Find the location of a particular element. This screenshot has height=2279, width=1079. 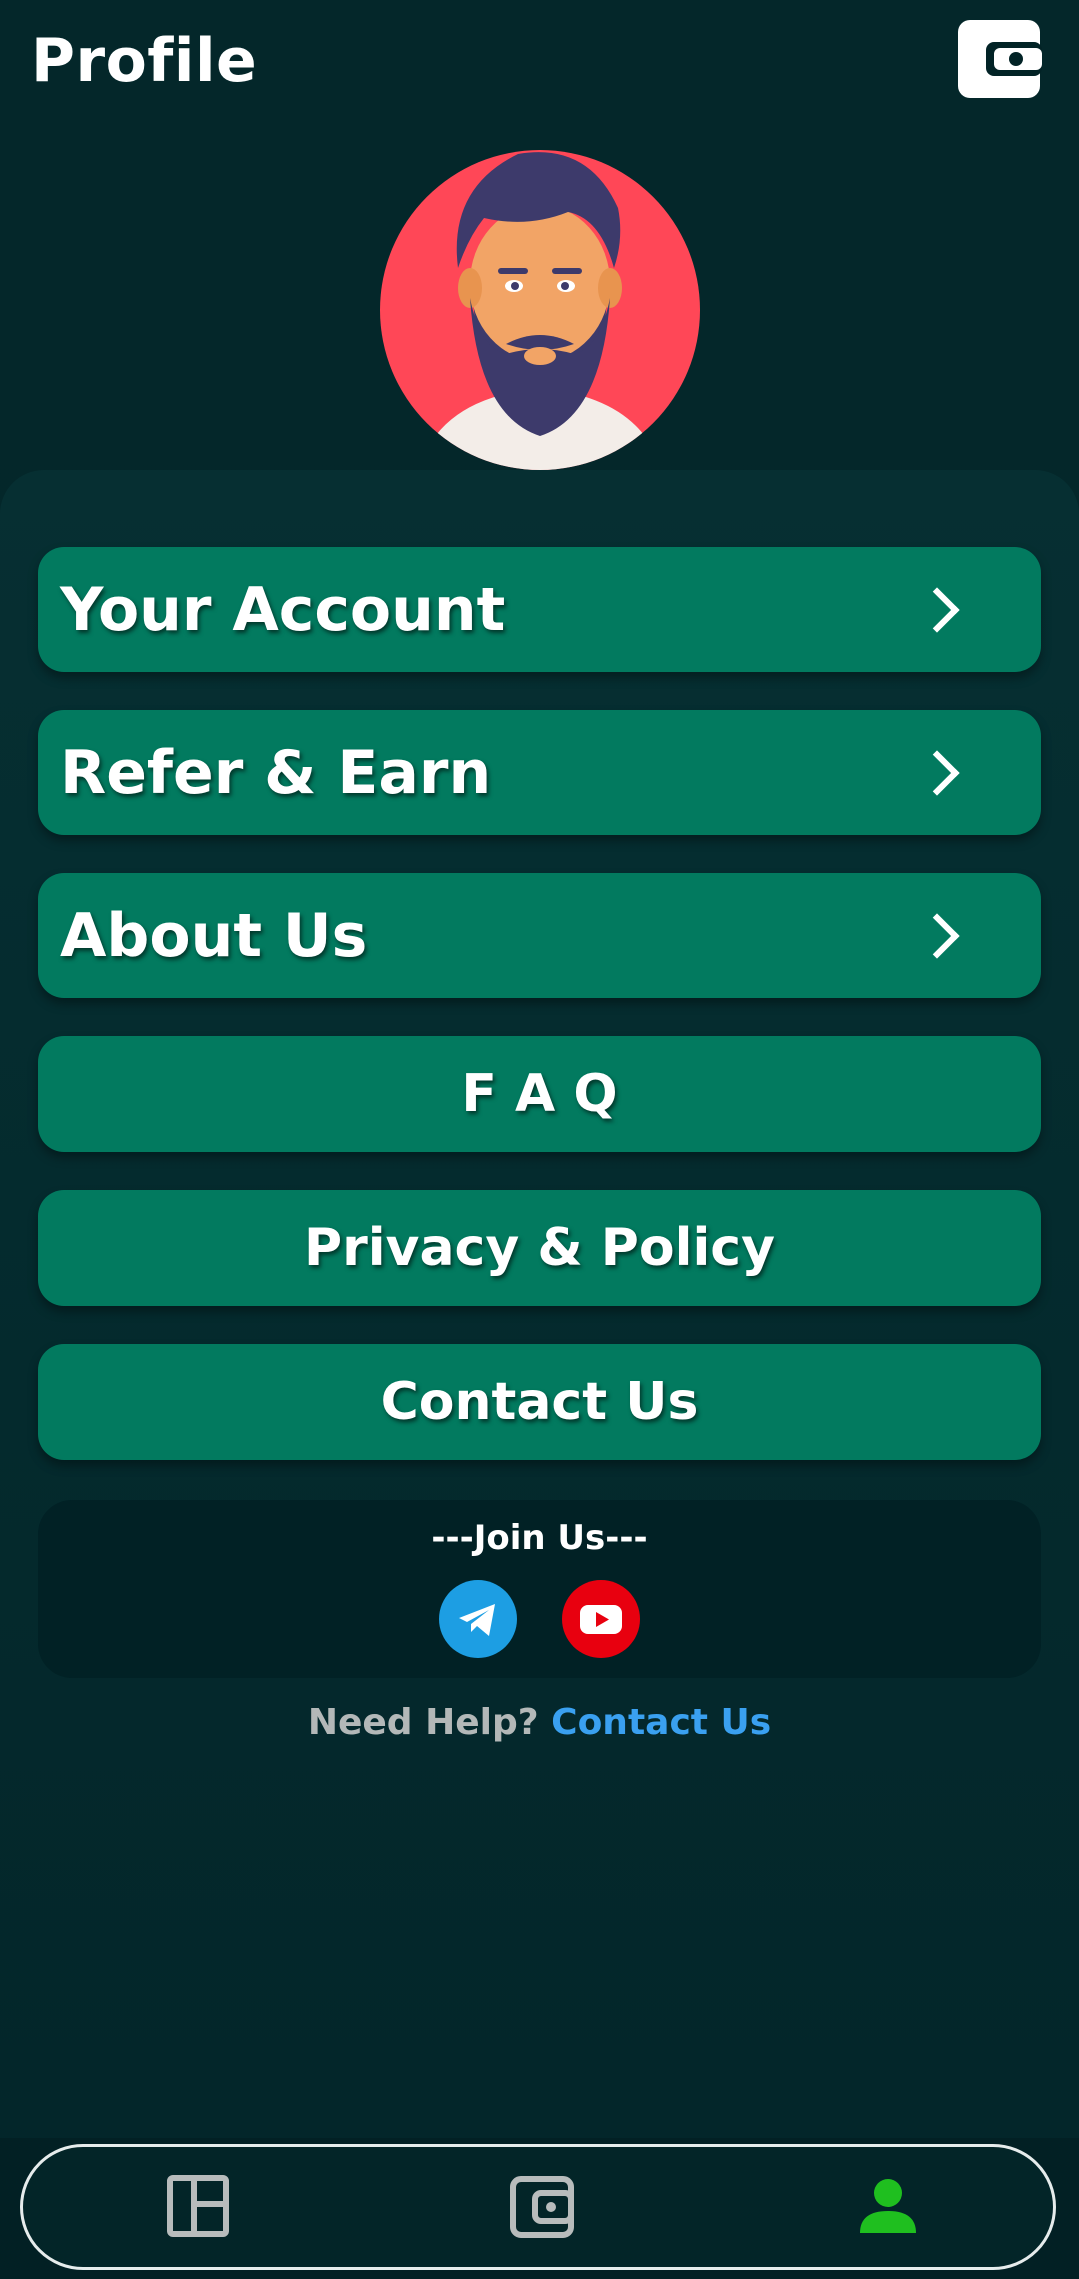

faq-label: F A Q is located at coordinates (539, 1094).